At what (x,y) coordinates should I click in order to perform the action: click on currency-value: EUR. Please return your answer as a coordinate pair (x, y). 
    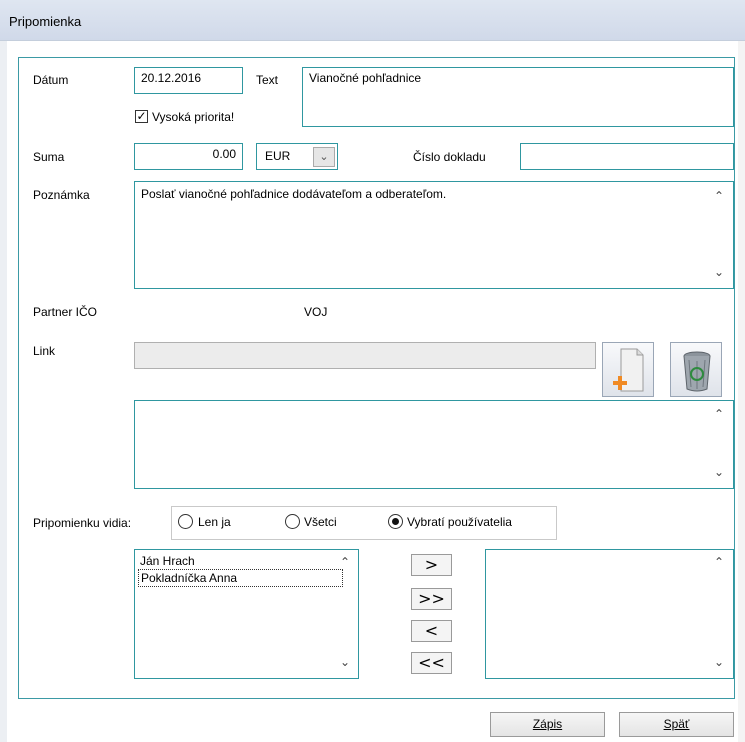
    Looking at the image, I should click on (278, 156).